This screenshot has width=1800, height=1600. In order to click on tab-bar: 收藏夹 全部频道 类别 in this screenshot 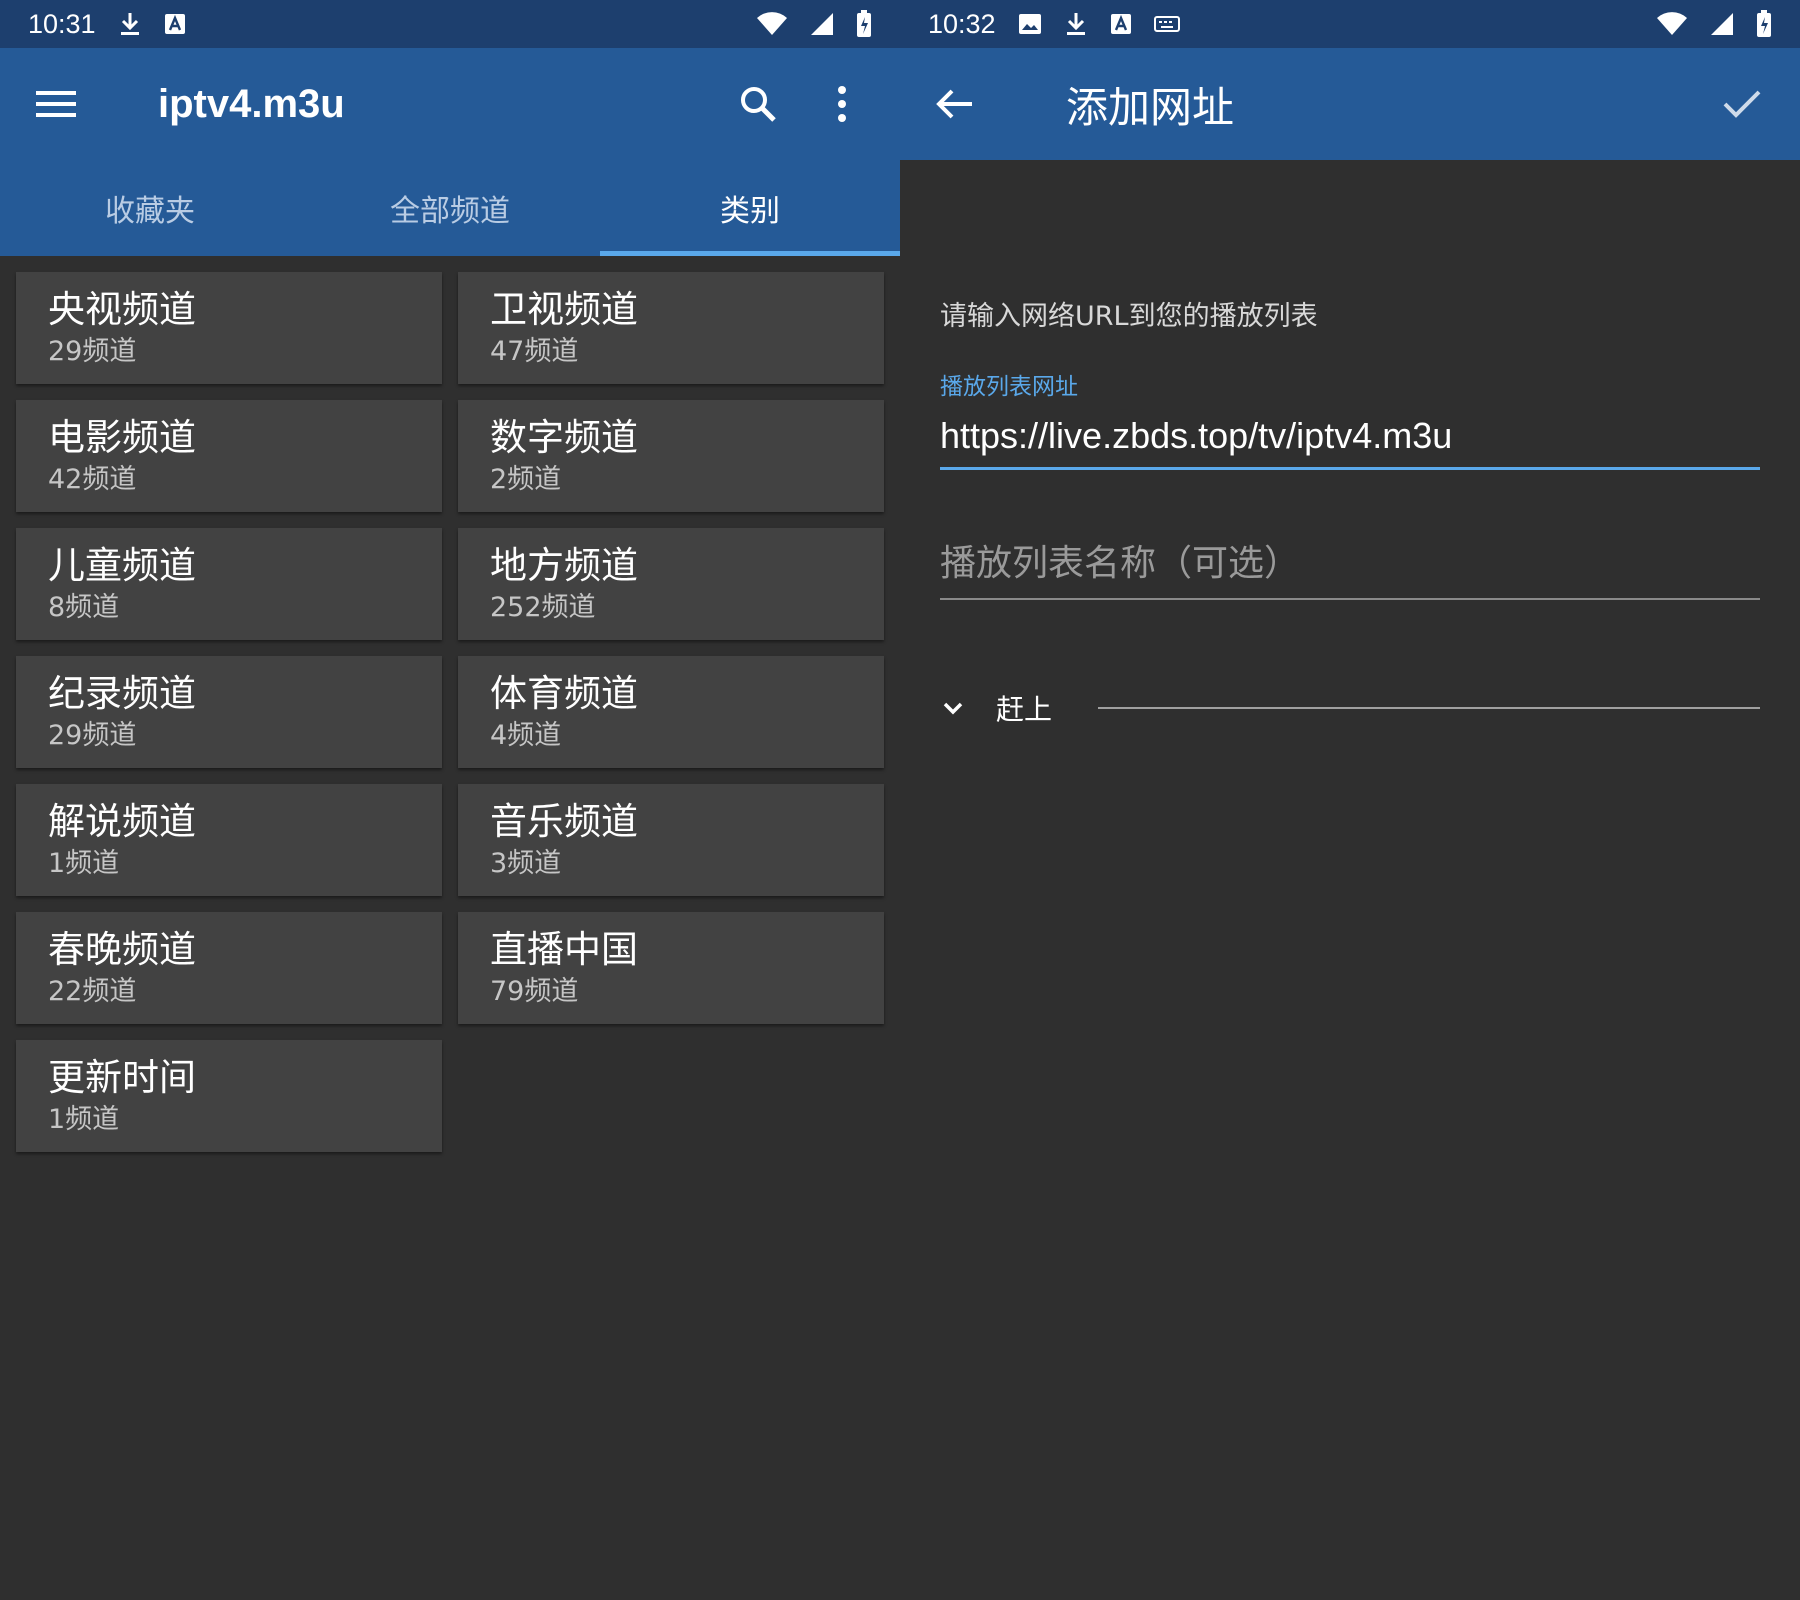, I will do `click(450, 208)`.